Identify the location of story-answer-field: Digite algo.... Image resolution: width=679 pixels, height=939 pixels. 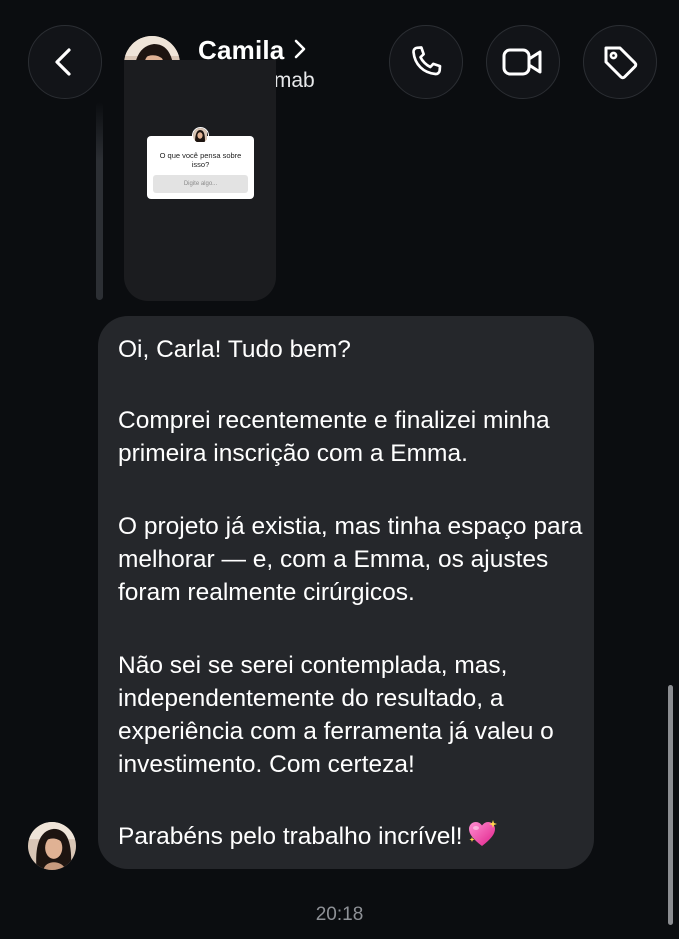
(200, 184).